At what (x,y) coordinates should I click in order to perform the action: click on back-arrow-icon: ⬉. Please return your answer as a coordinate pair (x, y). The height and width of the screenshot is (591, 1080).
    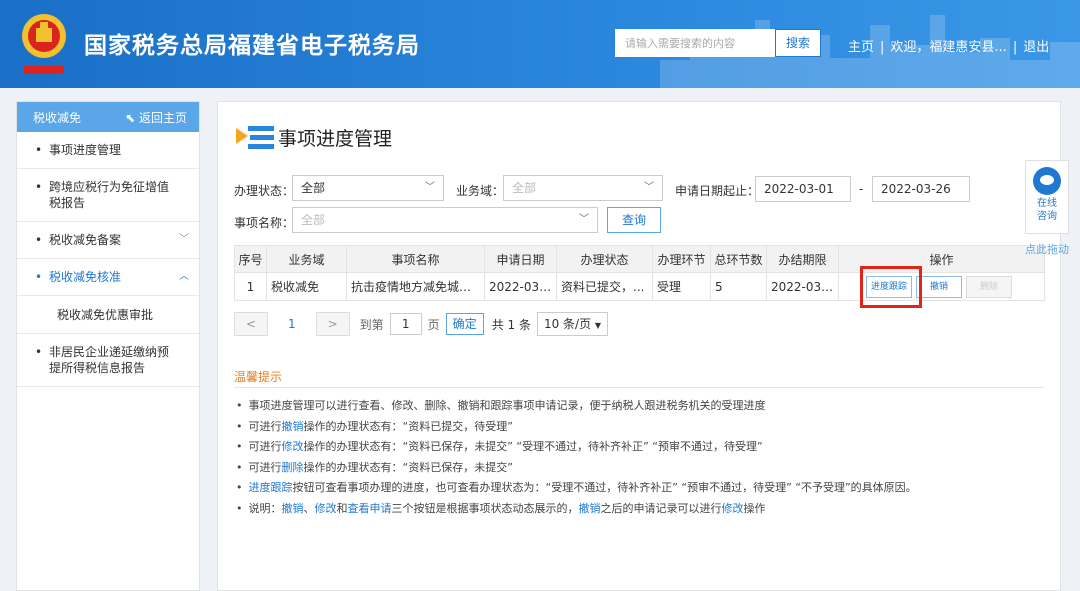
    Looking at the image, I should click on (132, 117).